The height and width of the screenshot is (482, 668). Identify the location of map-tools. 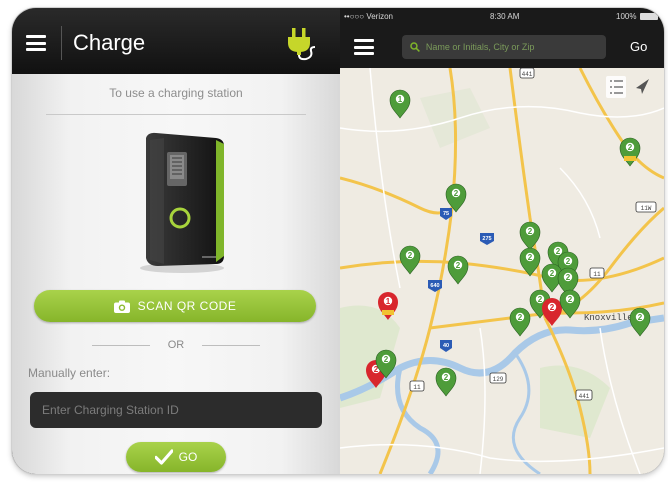
(627, 87).